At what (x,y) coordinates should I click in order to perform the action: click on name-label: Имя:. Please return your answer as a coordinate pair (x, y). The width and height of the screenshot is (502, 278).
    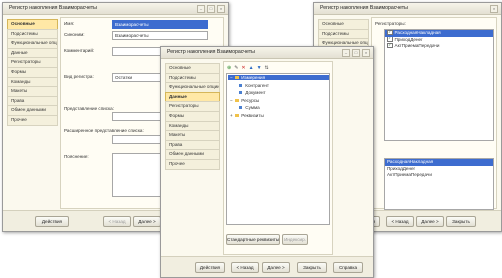
    Looking at the image, I should click on (69, 23).